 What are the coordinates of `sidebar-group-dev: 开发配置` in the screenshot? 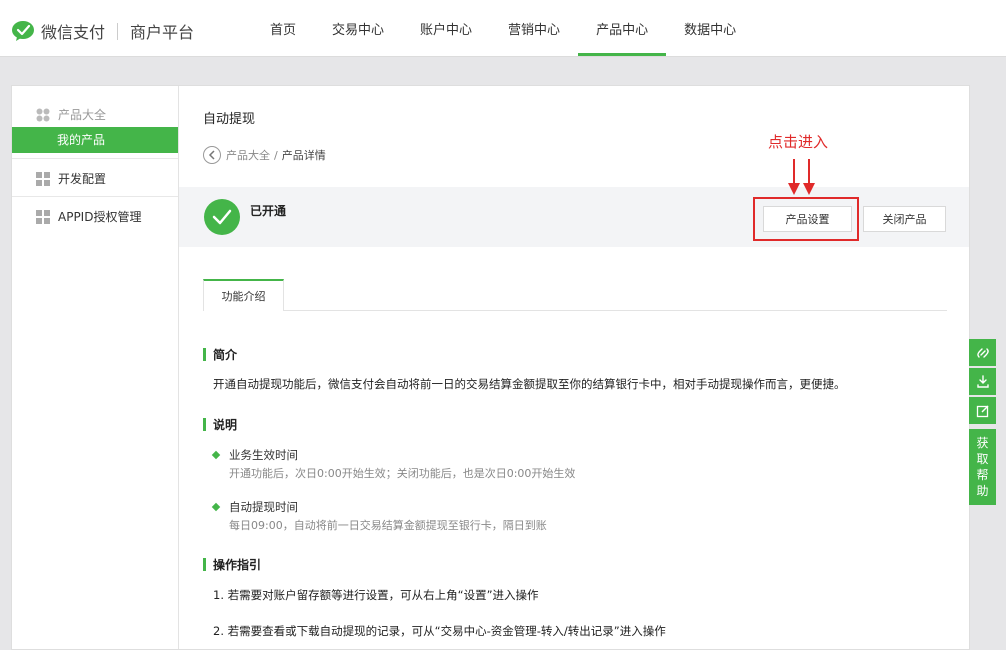 It's located at (95, 179).